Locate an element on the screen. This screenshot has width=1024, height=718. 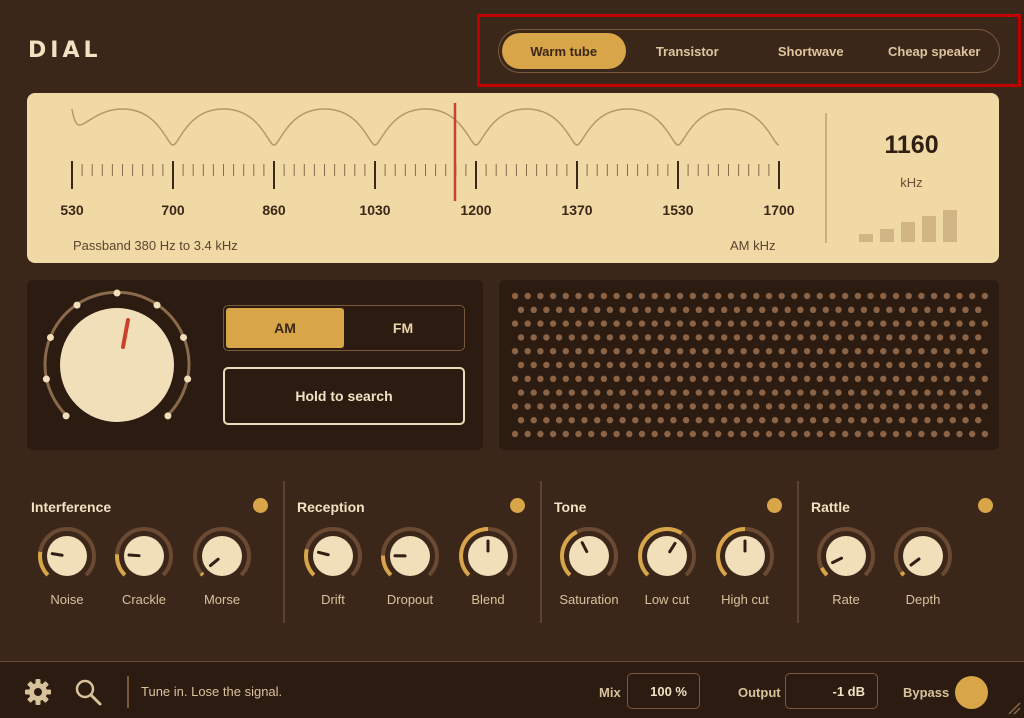
knob-morse is located at coordinates (222, 556).